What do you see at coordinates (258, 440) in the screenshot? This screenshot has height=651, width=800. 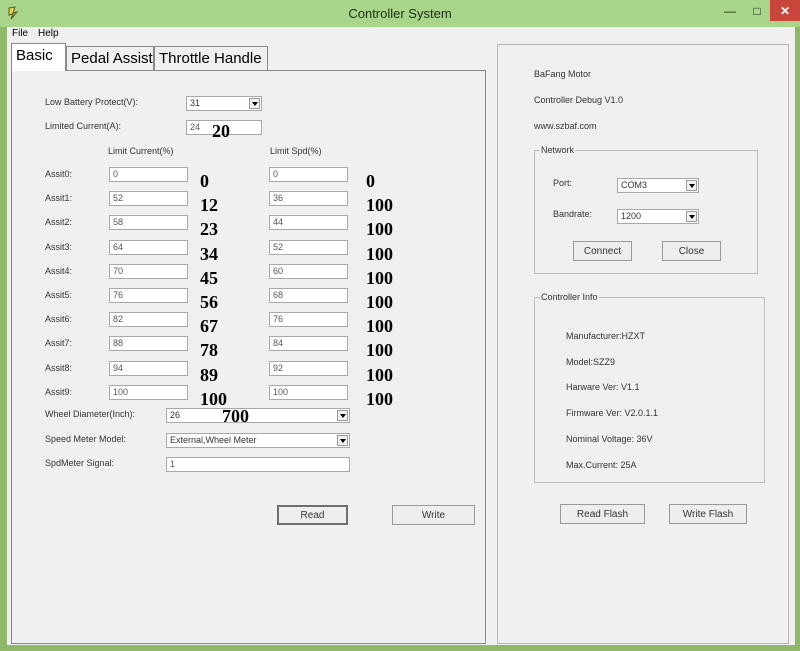 I see `speed-meter-model-select: External,Wheel Meter` at bounding box center [258, 440].